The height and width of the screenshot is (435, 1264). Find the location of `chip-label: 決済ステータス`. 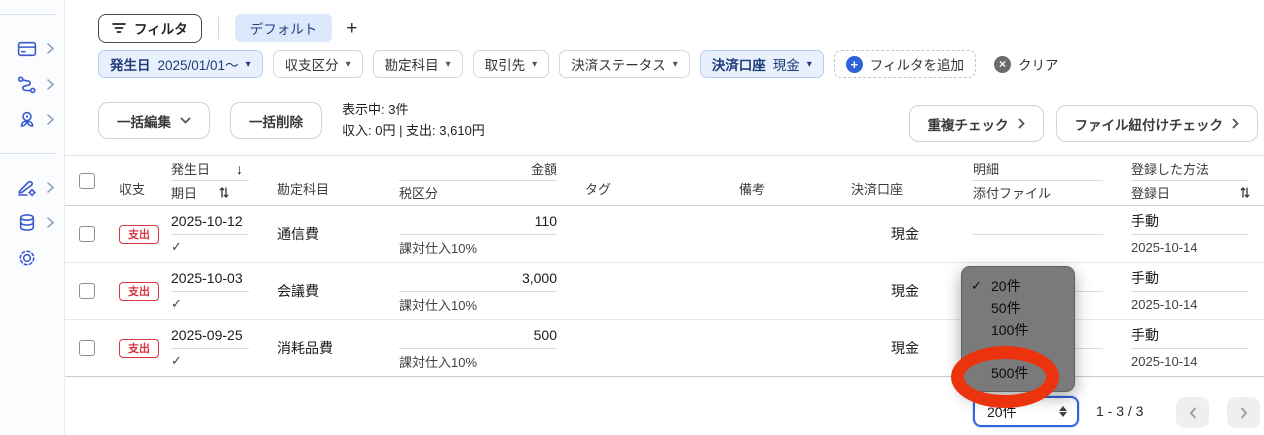

chip-label: 決済ステータス is located at coordinates (618, 65).